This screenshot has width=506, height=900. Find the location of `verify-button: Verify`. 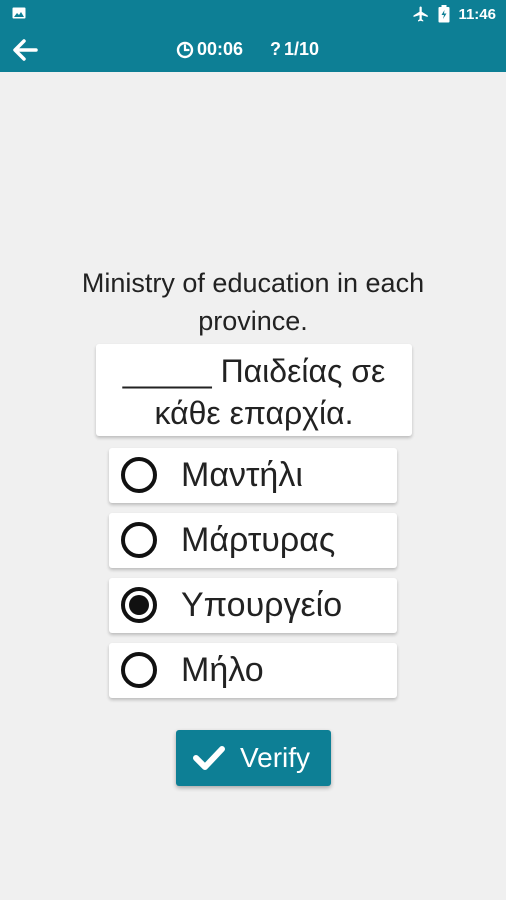

verify-button: Verify is located at coordinates (253, 758).